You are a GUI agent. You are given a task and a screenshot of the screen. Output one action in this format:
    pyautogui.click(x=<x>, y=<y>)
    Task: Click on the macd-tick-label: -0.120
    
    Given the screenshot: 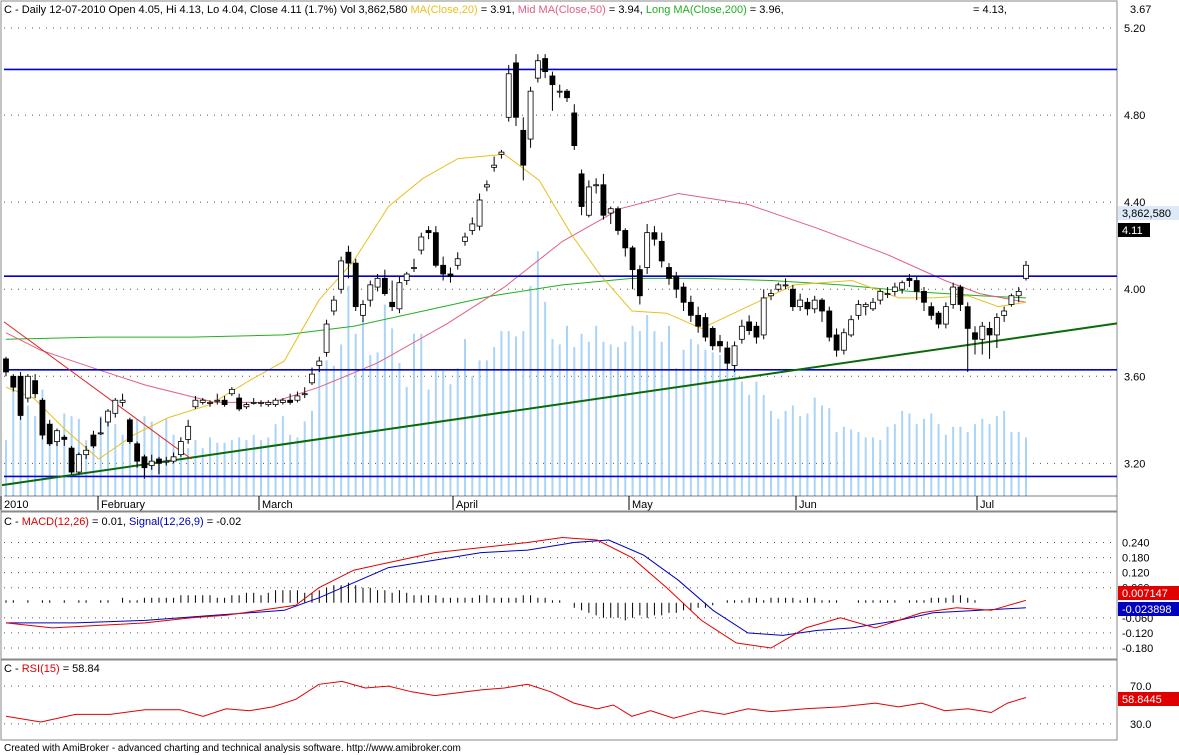 What is the action you would take?
    pyautogui.click(x=1137, y=634)
    